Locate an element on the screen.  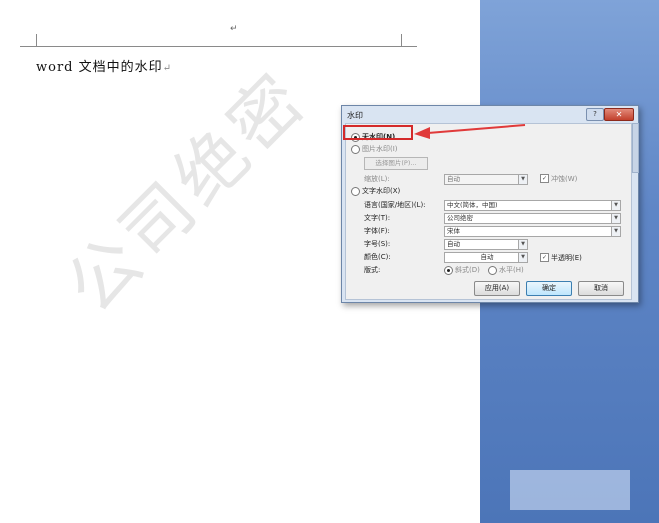
highlight-box is located at coordinates (378, 132).